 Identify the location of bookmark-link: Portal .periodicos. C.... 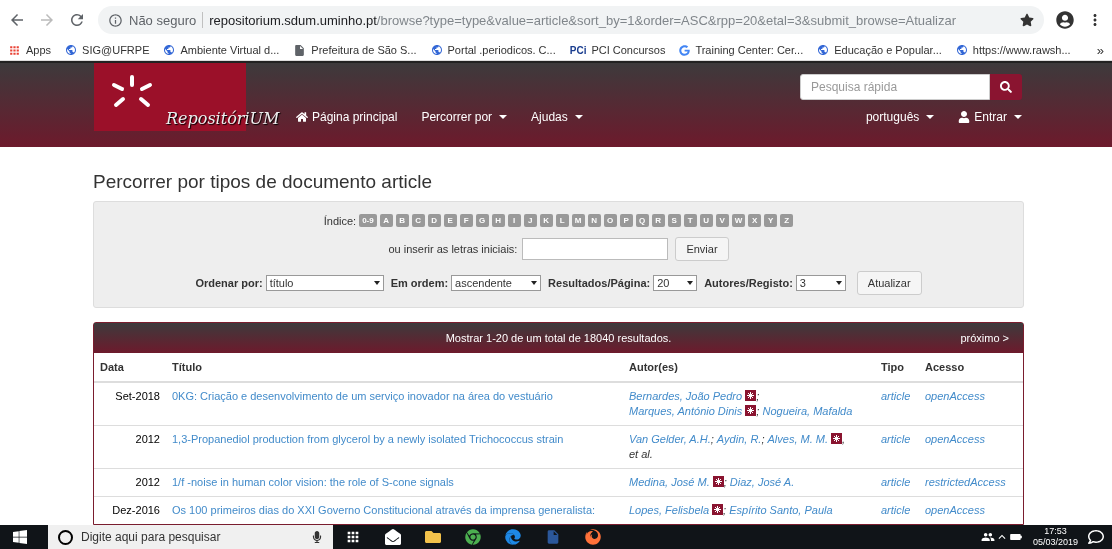
(501, 50).